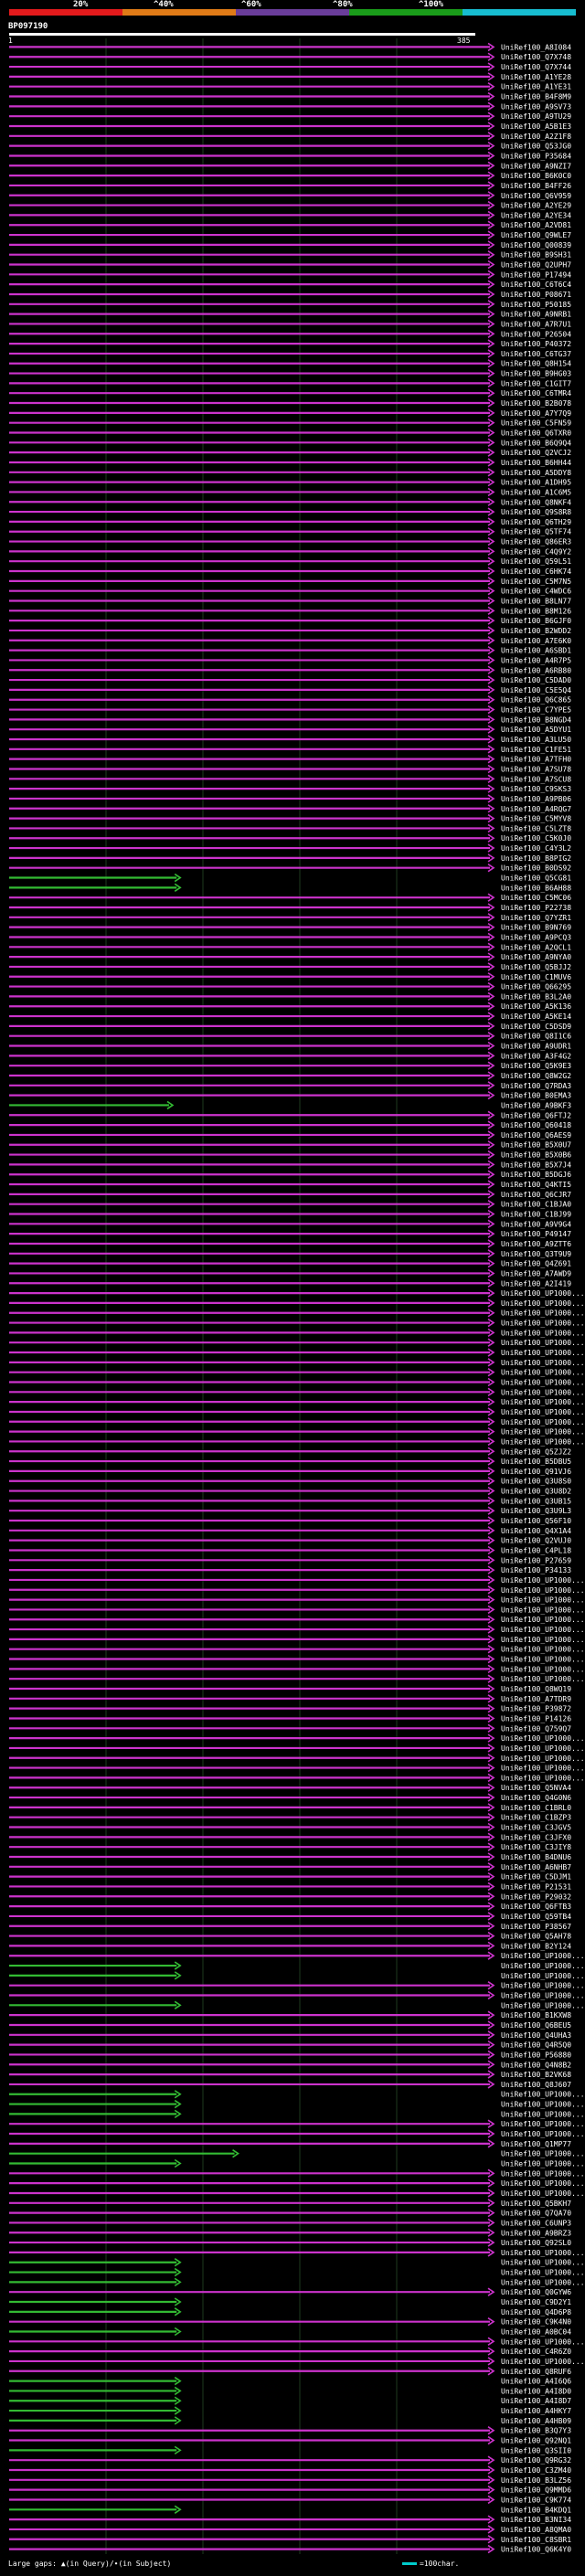 The image size is (585, 2576). What do you see at coordinates (290, 551) in the screenshot?
I see `hit-row: UniRef100_C4Q9Y2` at bounding box center [290, 551].